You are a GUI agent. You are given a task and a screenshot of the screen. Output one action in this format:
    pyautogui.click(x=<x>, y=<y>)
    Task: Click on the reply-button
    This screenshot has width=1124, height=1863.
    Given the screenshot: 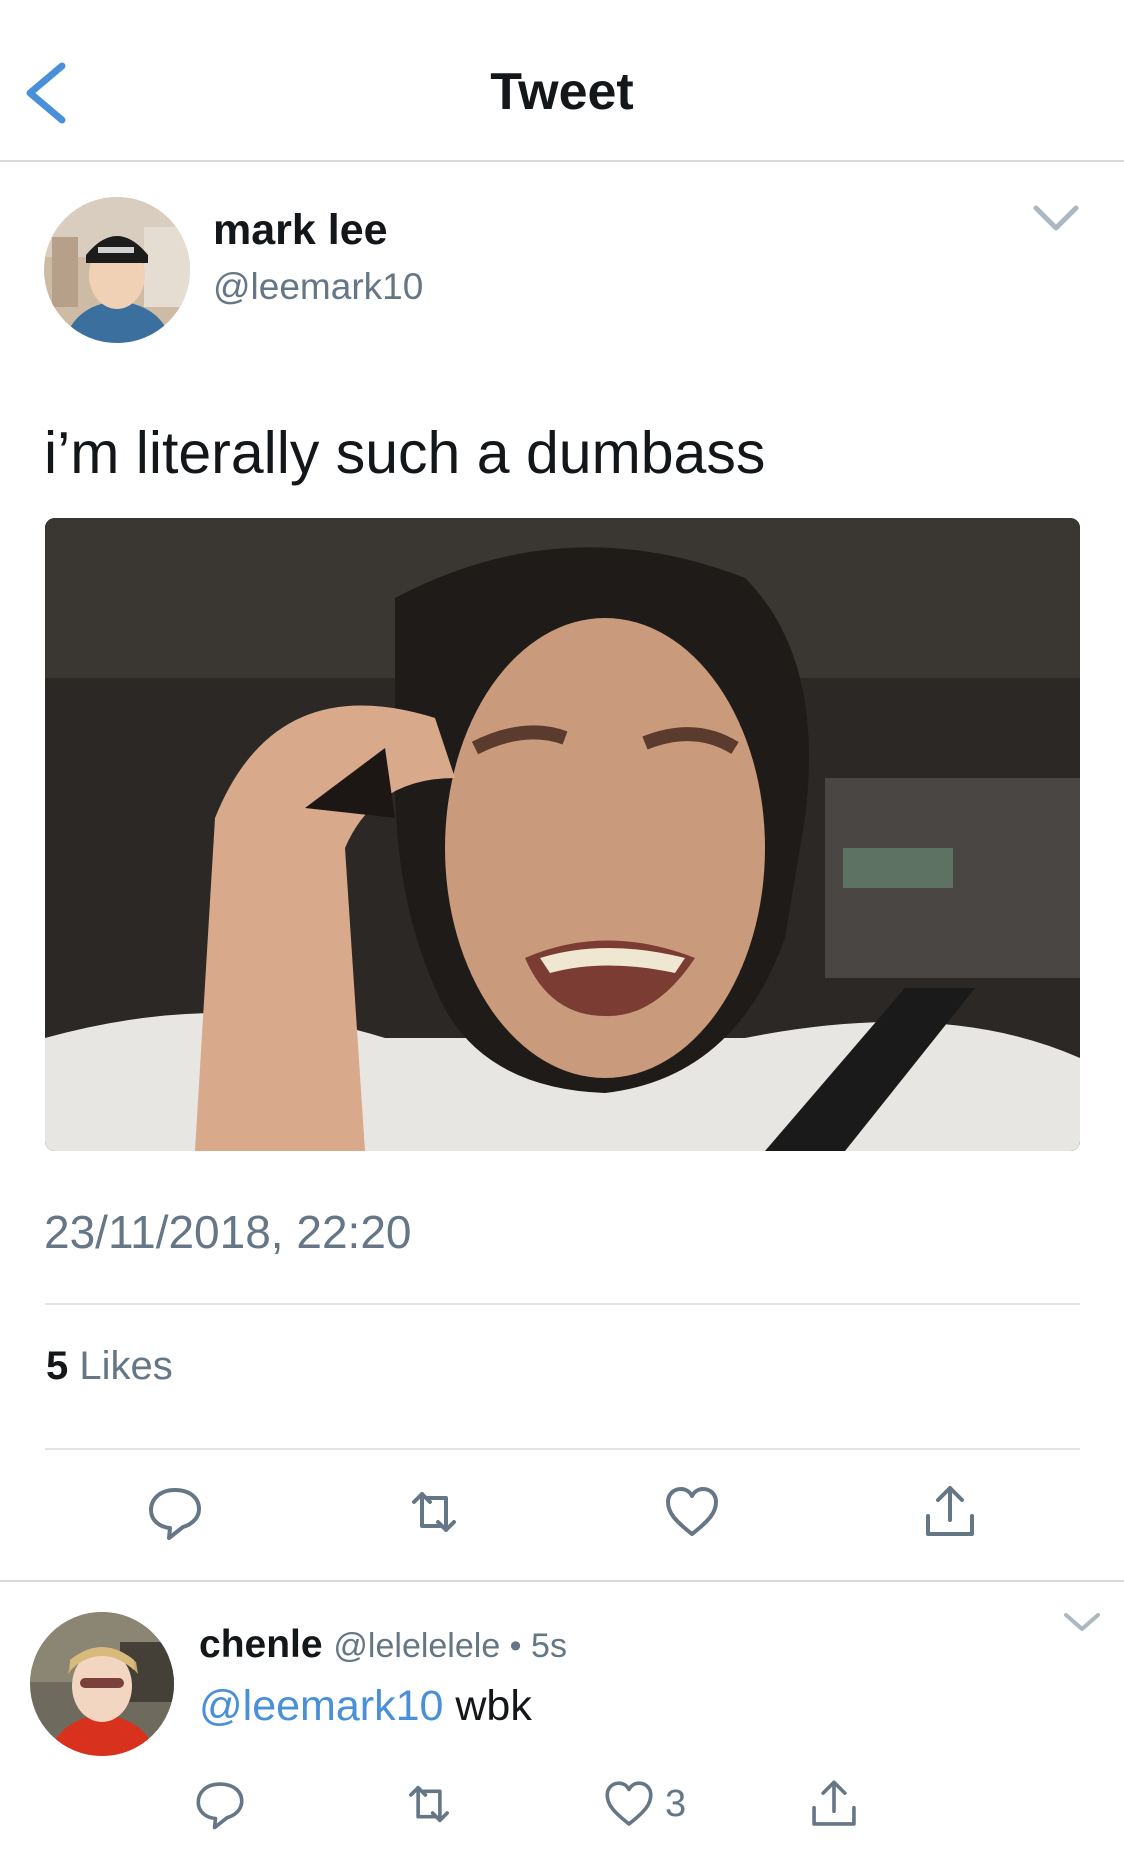 What is the action you would take?
    pyautogui.click(x=175, y=1512)
    